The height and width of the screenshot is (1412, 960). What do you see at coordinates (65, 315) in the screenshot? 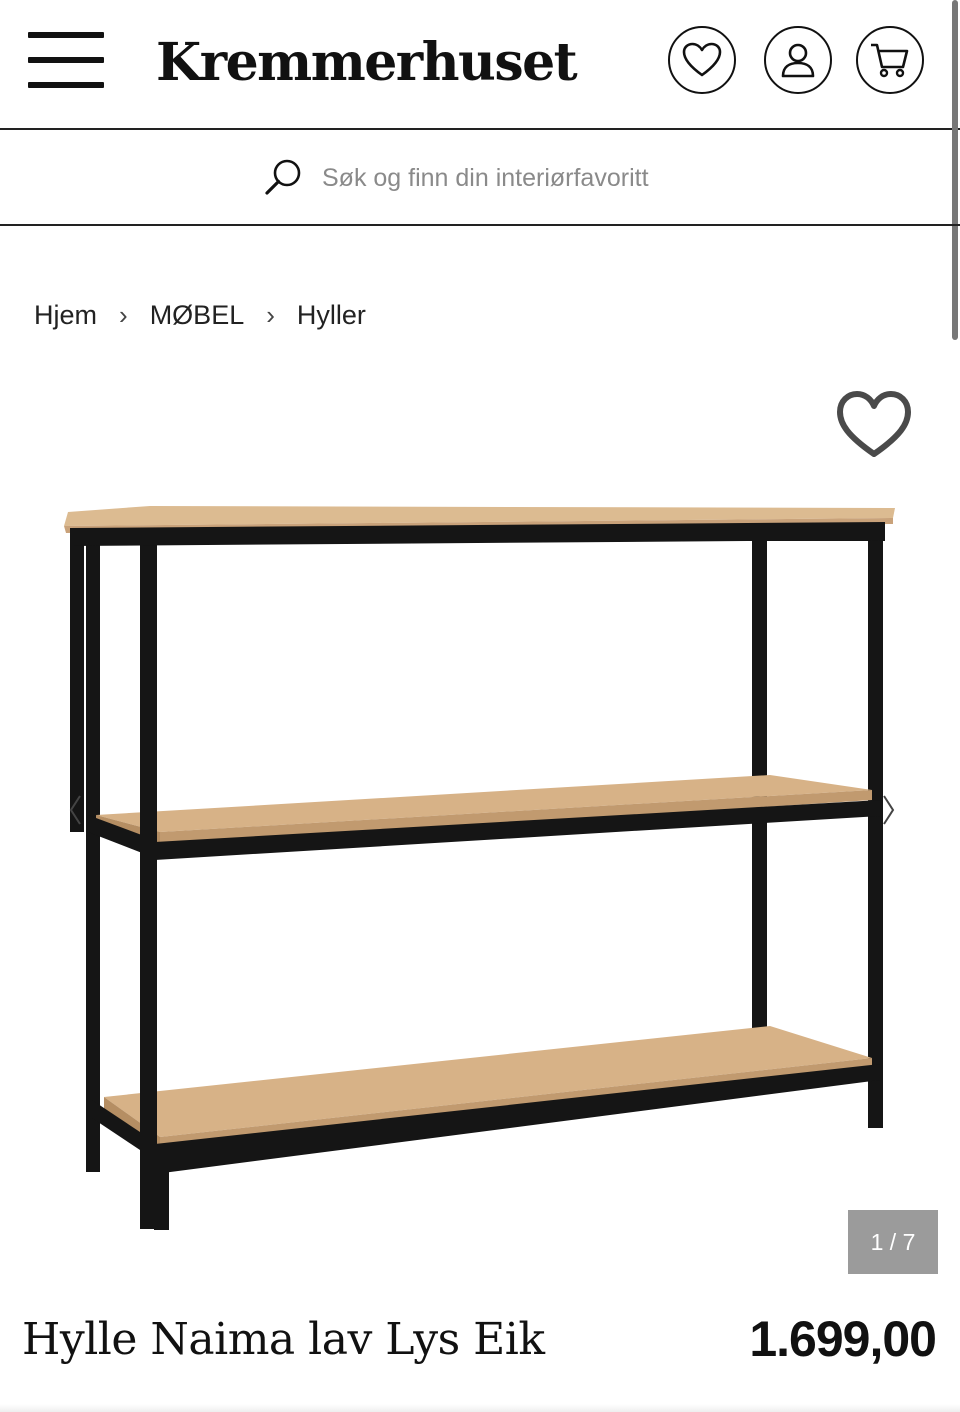
I see `breadcrumb-home: Hjem` at bounding box center [65, 315].